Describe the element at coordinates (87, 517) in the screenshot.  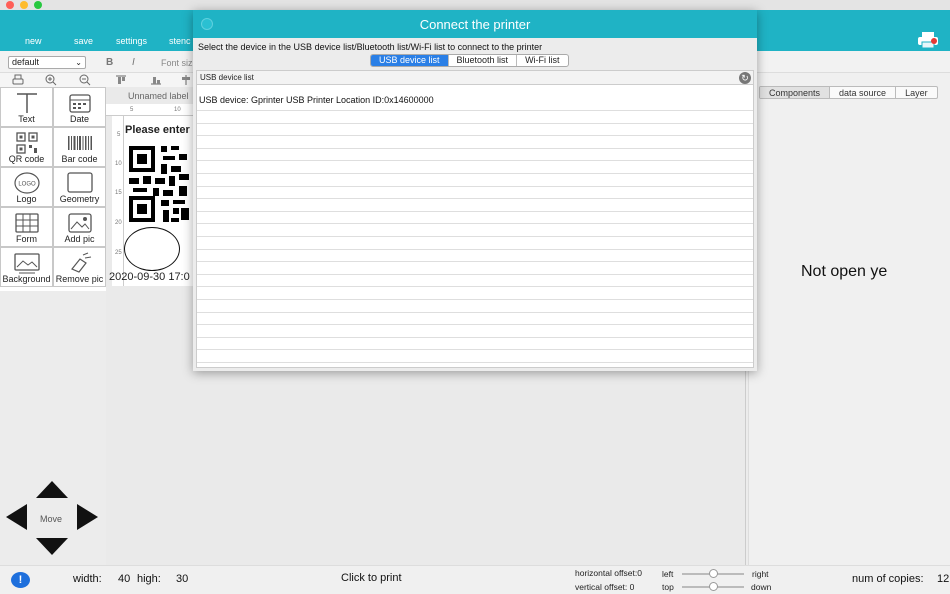
I see `move-right-button` at that location.